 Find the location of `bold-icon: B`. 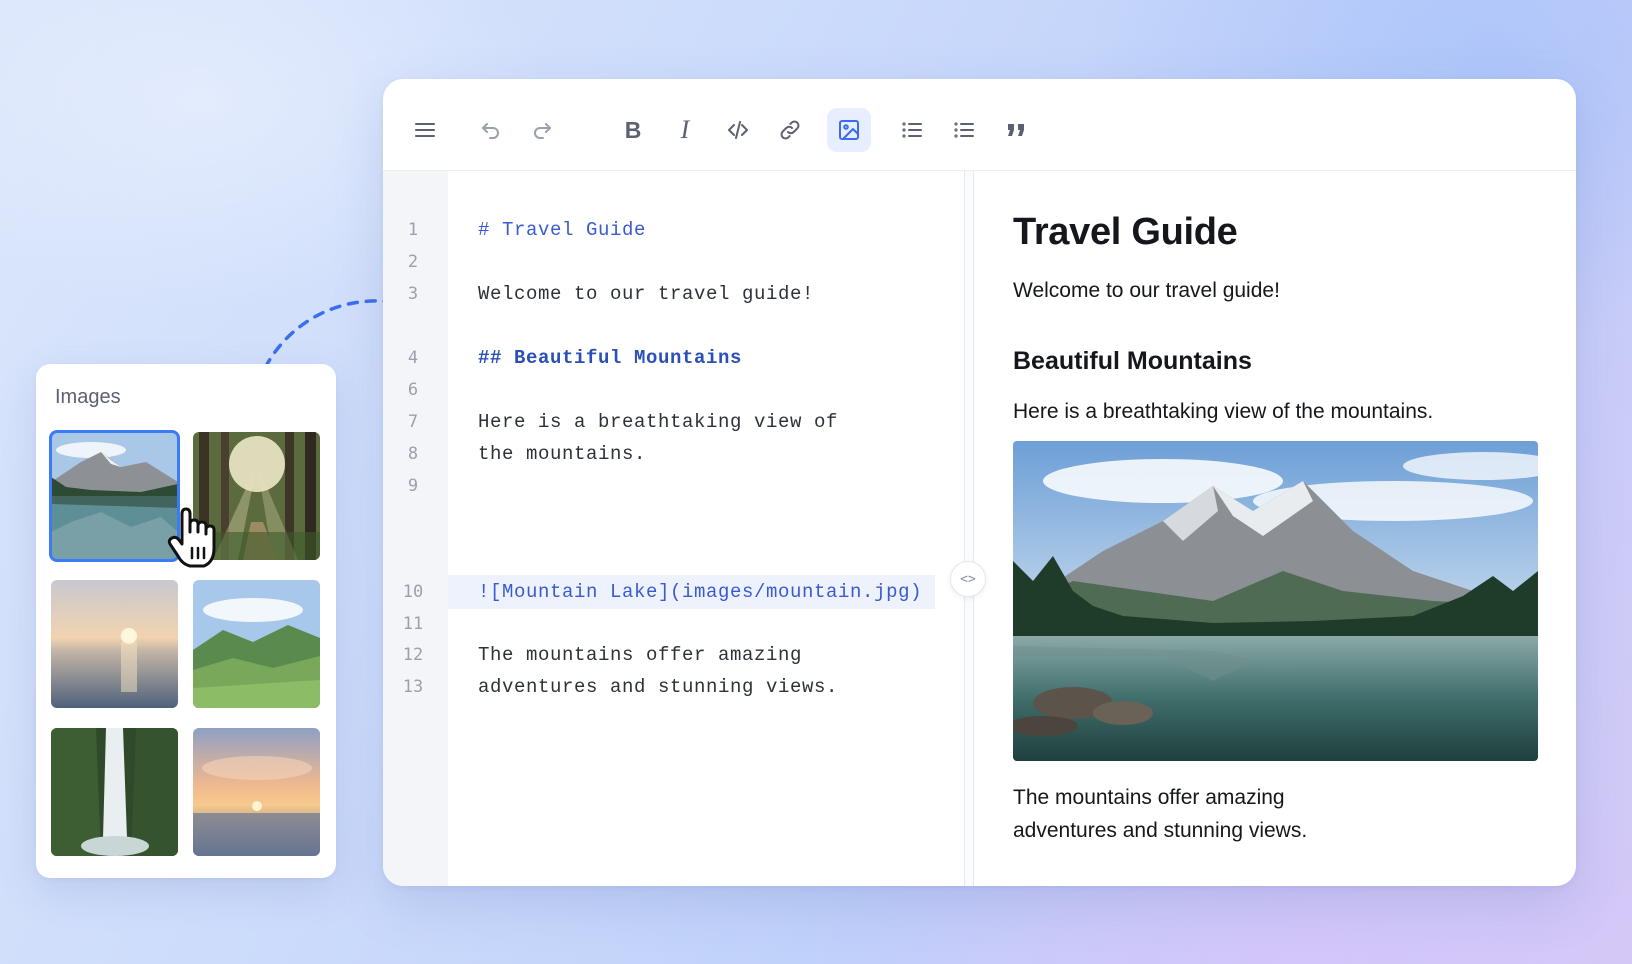

bold-icon: B is located at coordinates (633, 130).